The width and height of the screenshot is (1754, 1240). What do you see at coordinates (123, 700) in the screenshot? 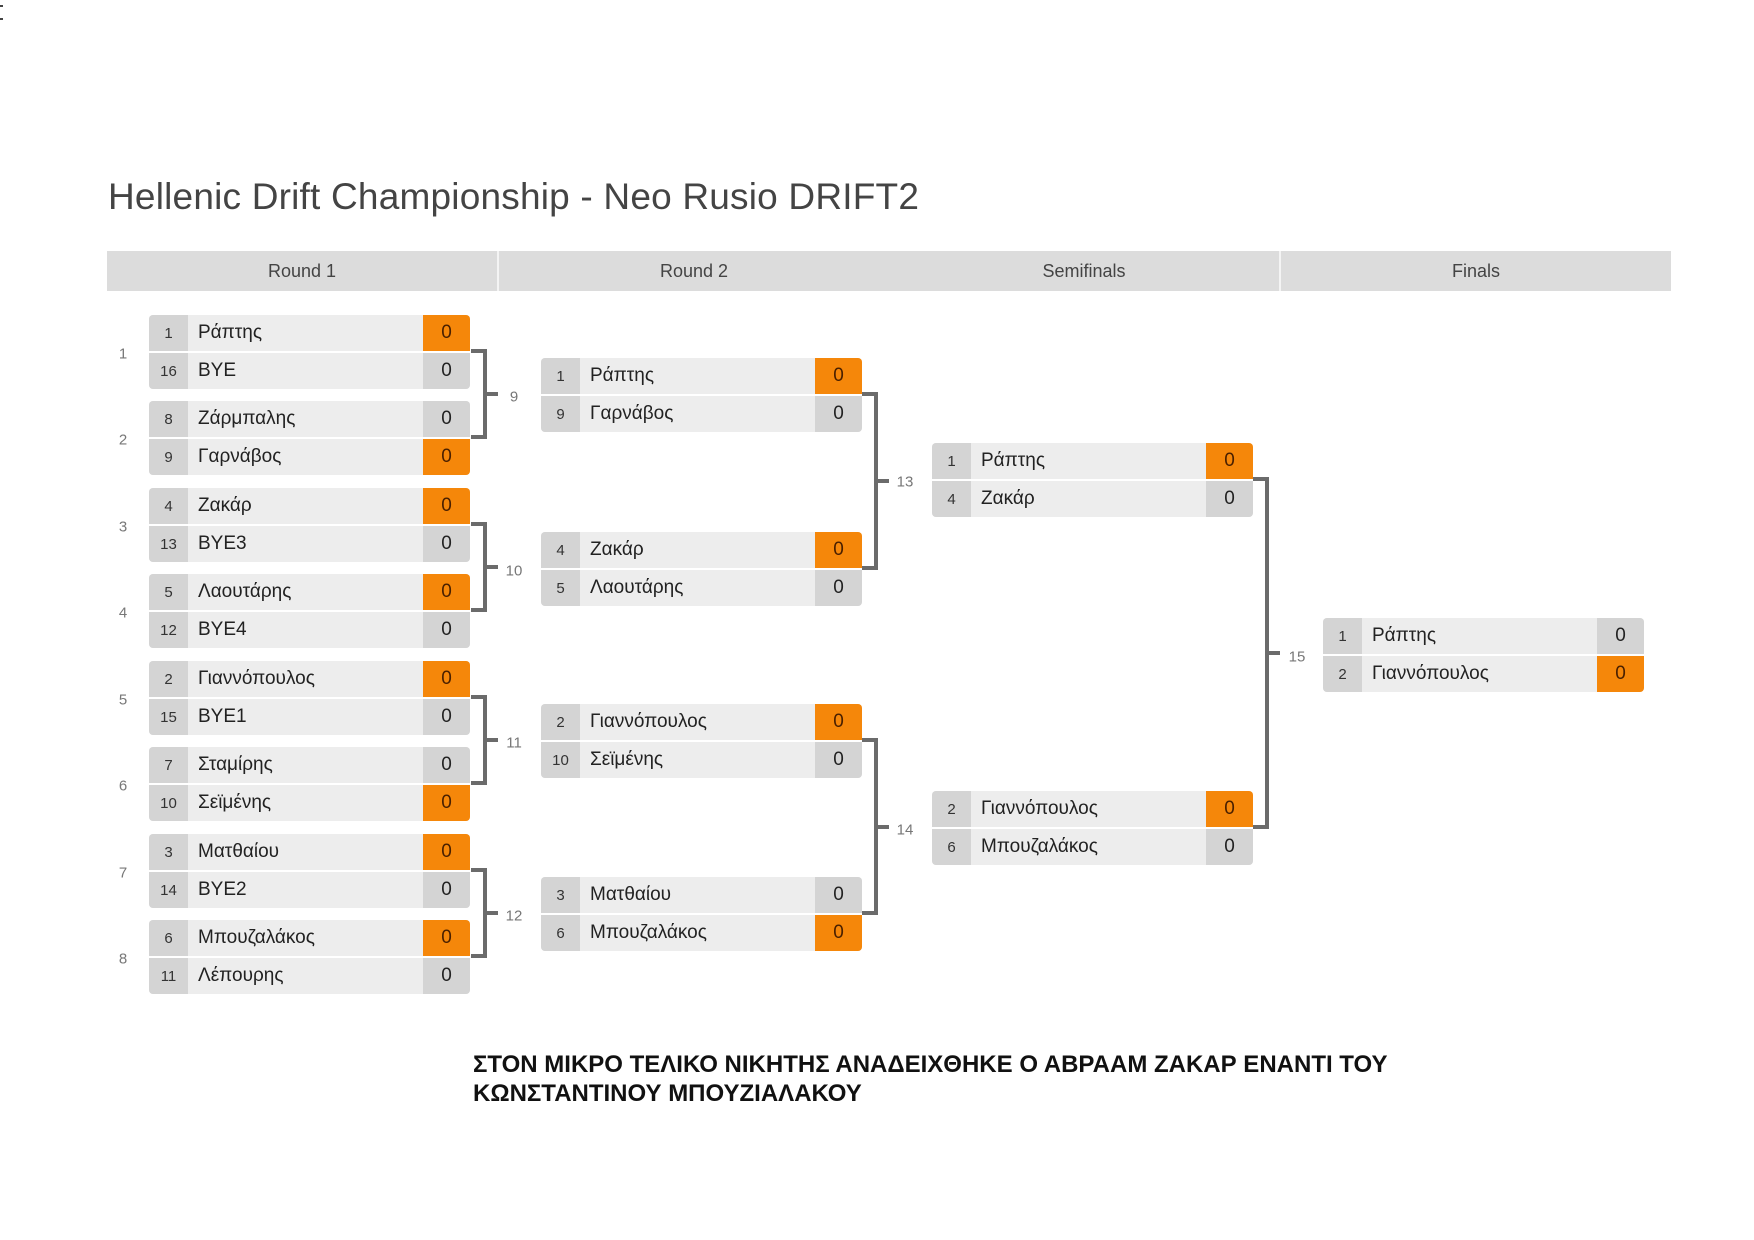
I see `match-number-label: 5` at bounding box center [123, 700].